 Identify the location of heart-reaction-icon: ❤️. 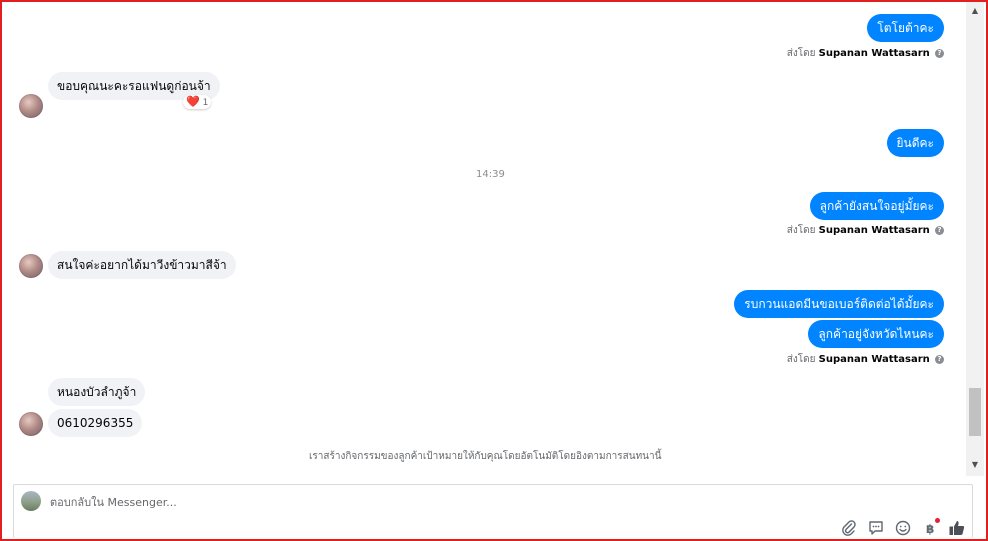
(193, 101).